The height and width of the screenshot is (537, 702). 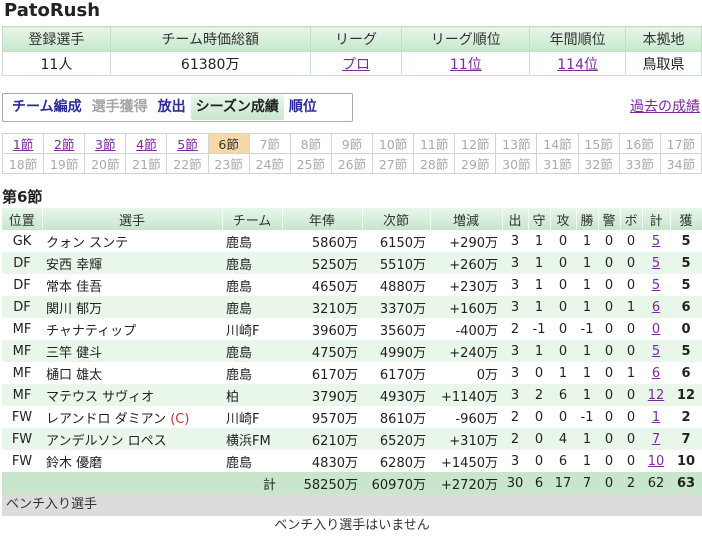 What do you see at coordinates (237, 107) in the screenshot?
I see `tab-season-results: シーズン成績` at bounding box center [237, 107].